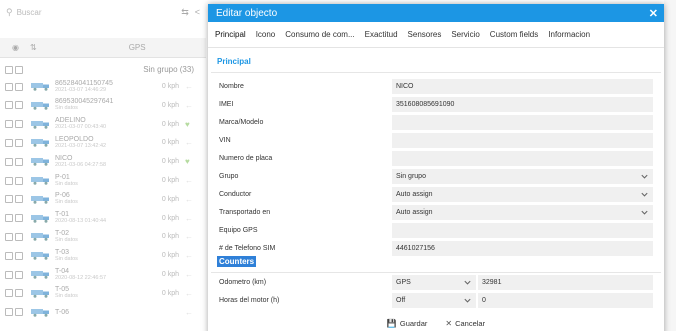 This screenshot has height=331, width=676. What do you see at coordinates (414, 194) in the screenshot?
I see `conductor-value: Auto assign` at bounding box center [414, 194].